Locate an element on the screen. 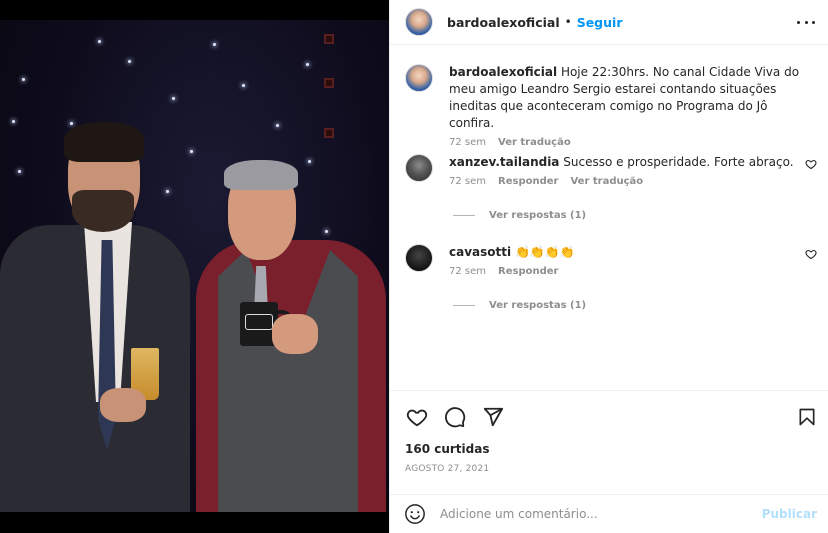 The image size is (828, 533). emoji-icon is located at coordinates (415, 514).